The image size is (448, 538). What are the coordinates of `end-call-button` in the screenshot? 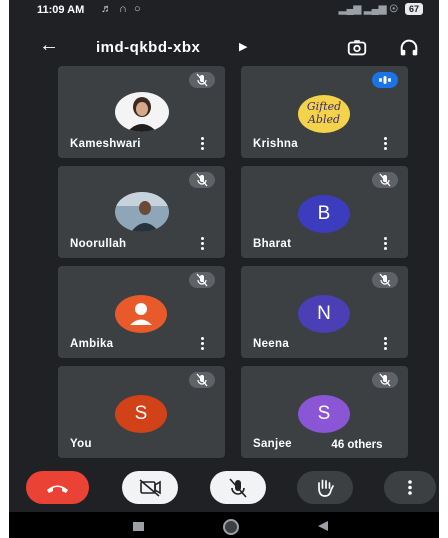 It's located at (57, 487).